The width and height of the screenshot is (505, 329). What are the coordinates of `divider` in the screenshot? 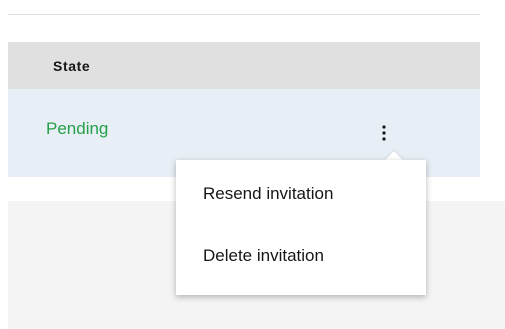 It's located at (244, 14).